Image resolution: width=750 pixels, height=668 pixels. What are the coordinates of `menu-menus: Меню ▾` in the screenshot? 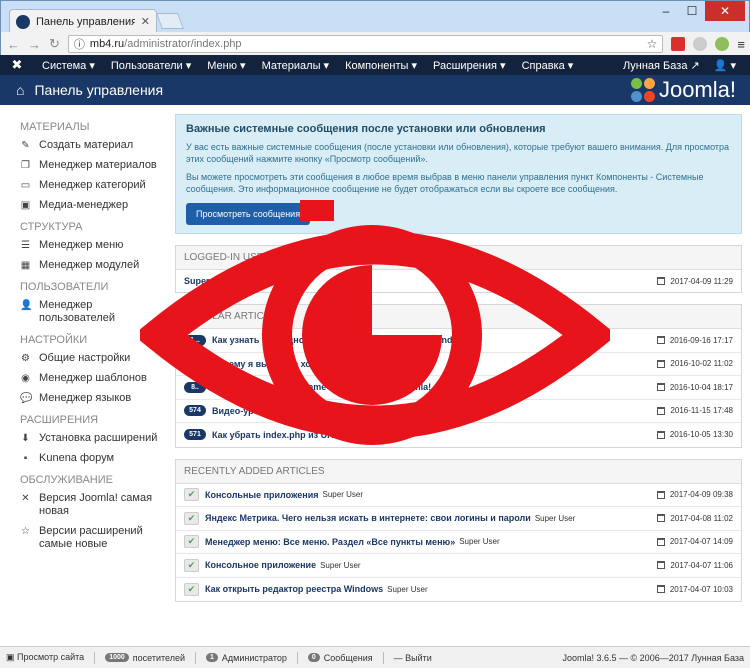 It's located at (226, 65).